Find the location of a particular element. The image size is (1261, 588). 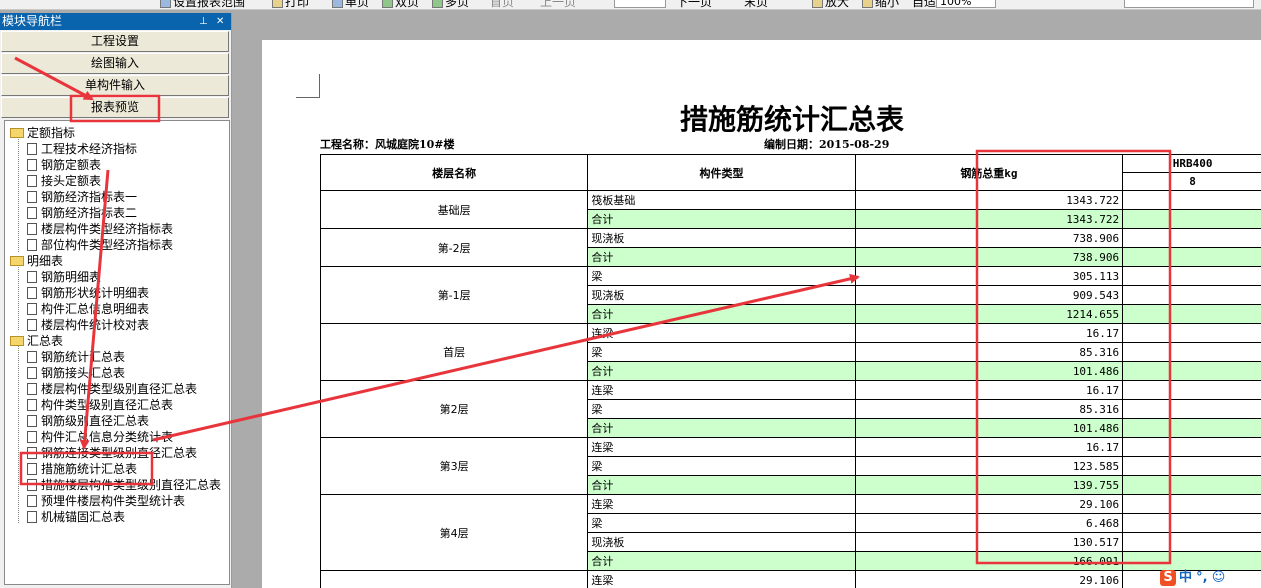

floor-cell: 第-1层 is located at coordinates (454, 295).